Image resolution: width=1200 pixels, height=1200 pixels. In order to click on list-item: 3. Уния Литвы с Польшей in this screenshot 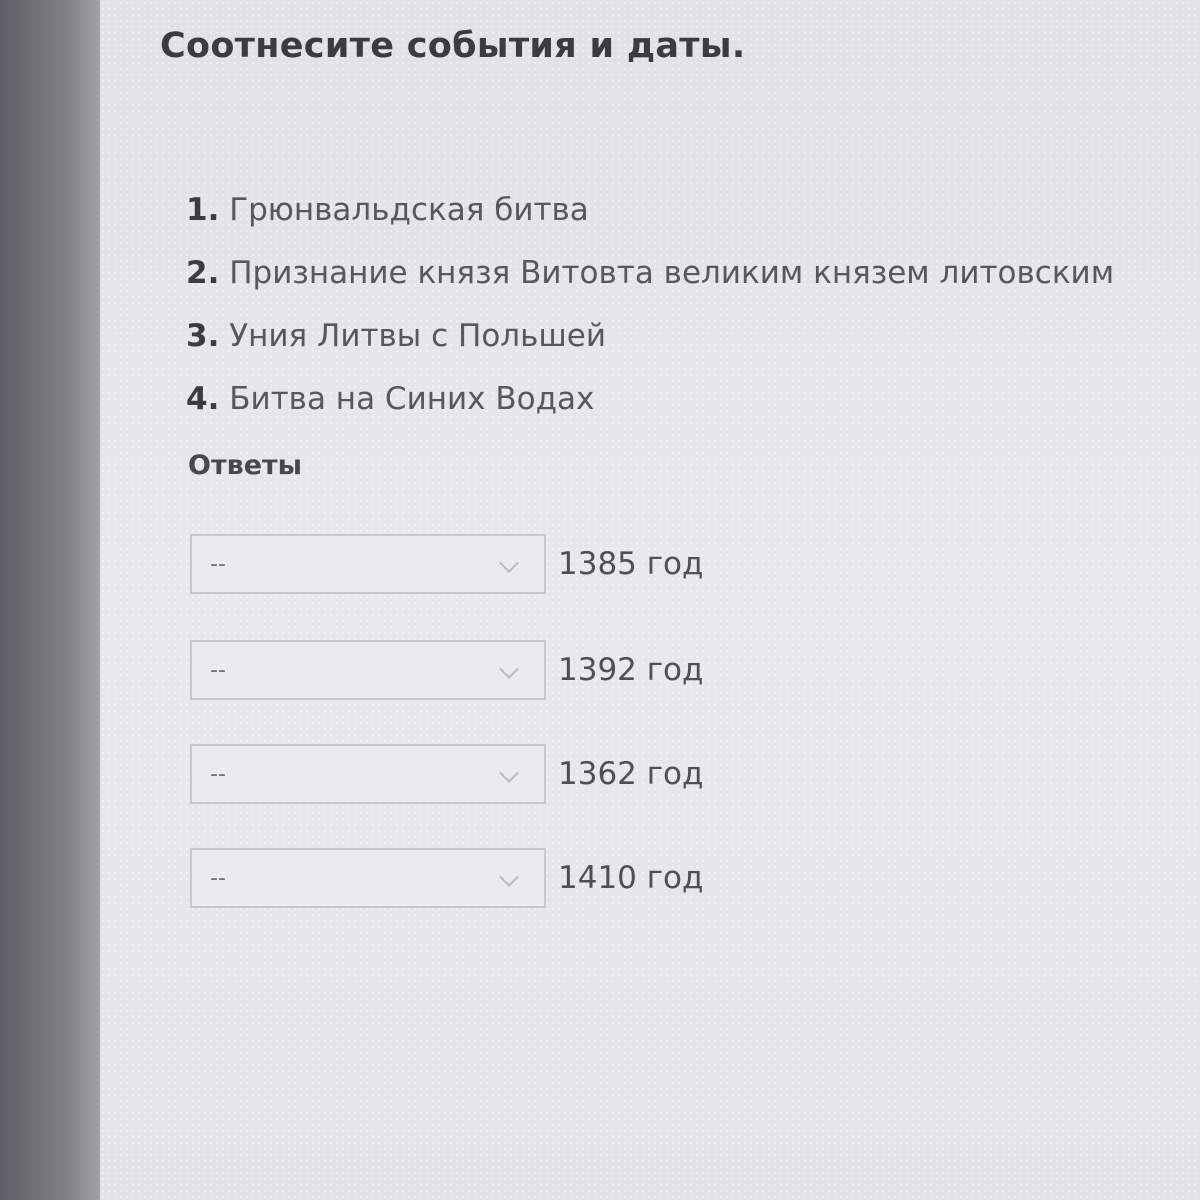, I will do `click(650, 349)`.